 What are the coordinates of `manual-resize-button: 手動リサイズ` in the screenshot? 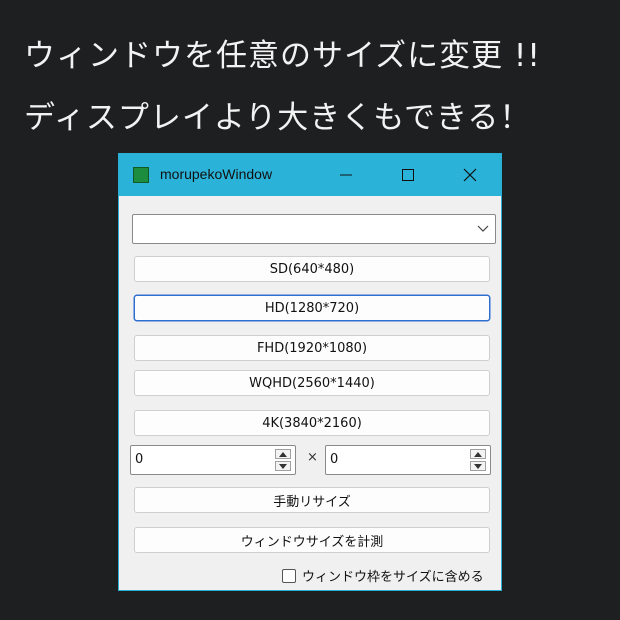 It's located at (312, 500).